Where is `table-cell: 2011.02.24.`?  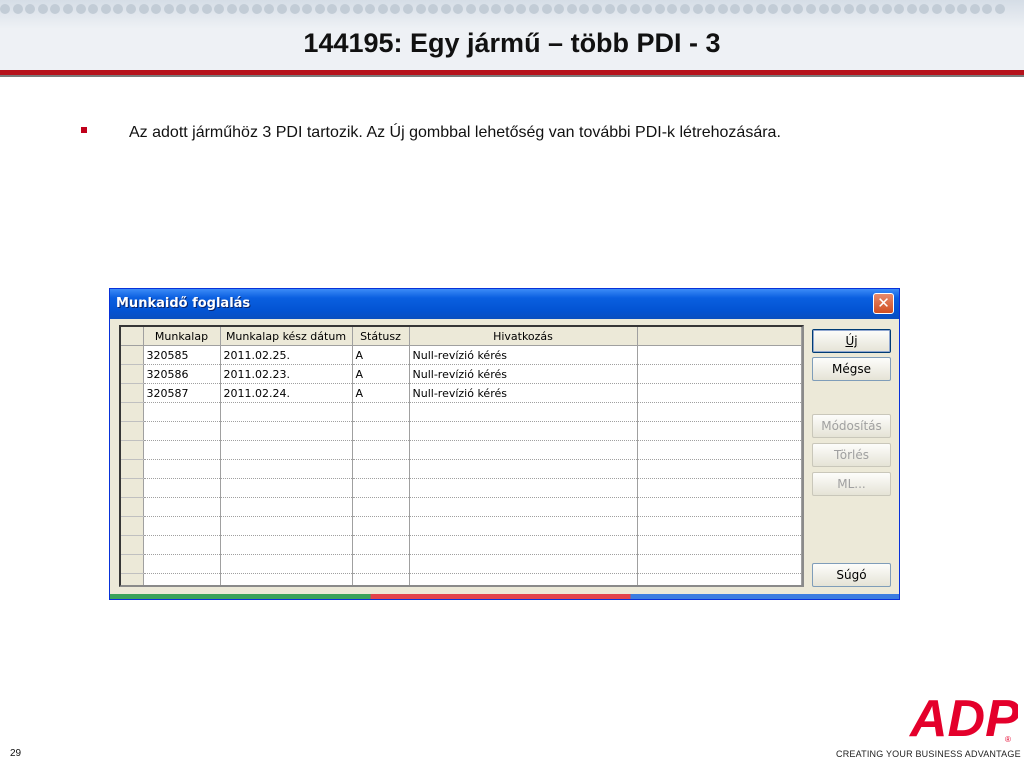
table-cell: 2011.02.24. is located at coordinates (286, 393).